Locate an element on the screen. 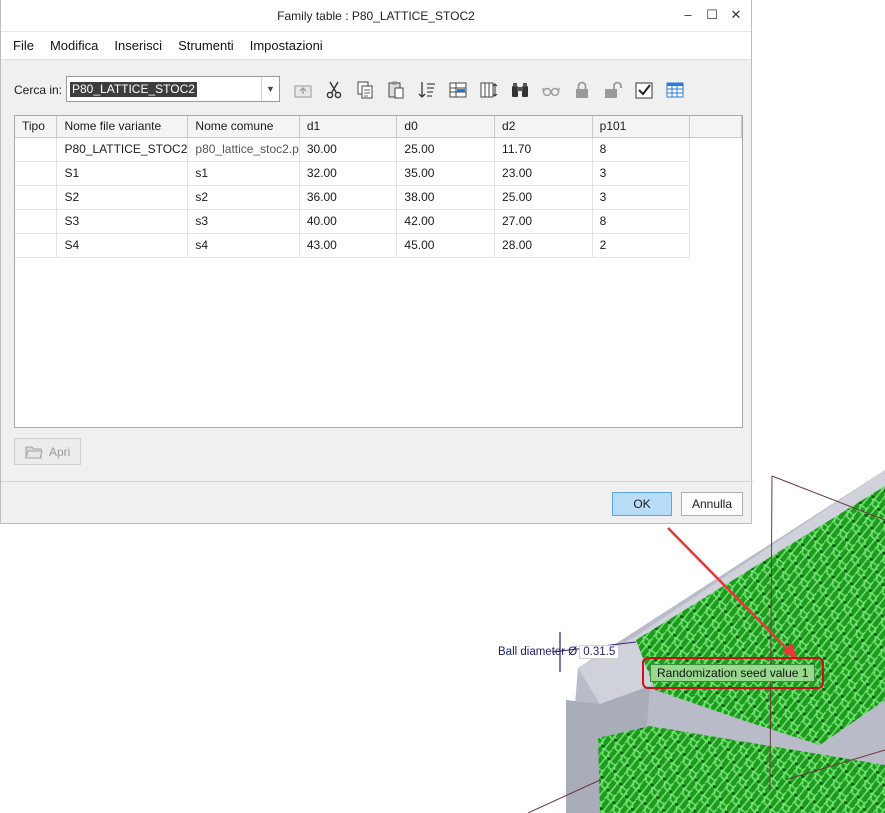  cell-d0: 35.00 is located at coordinates (446, 173).